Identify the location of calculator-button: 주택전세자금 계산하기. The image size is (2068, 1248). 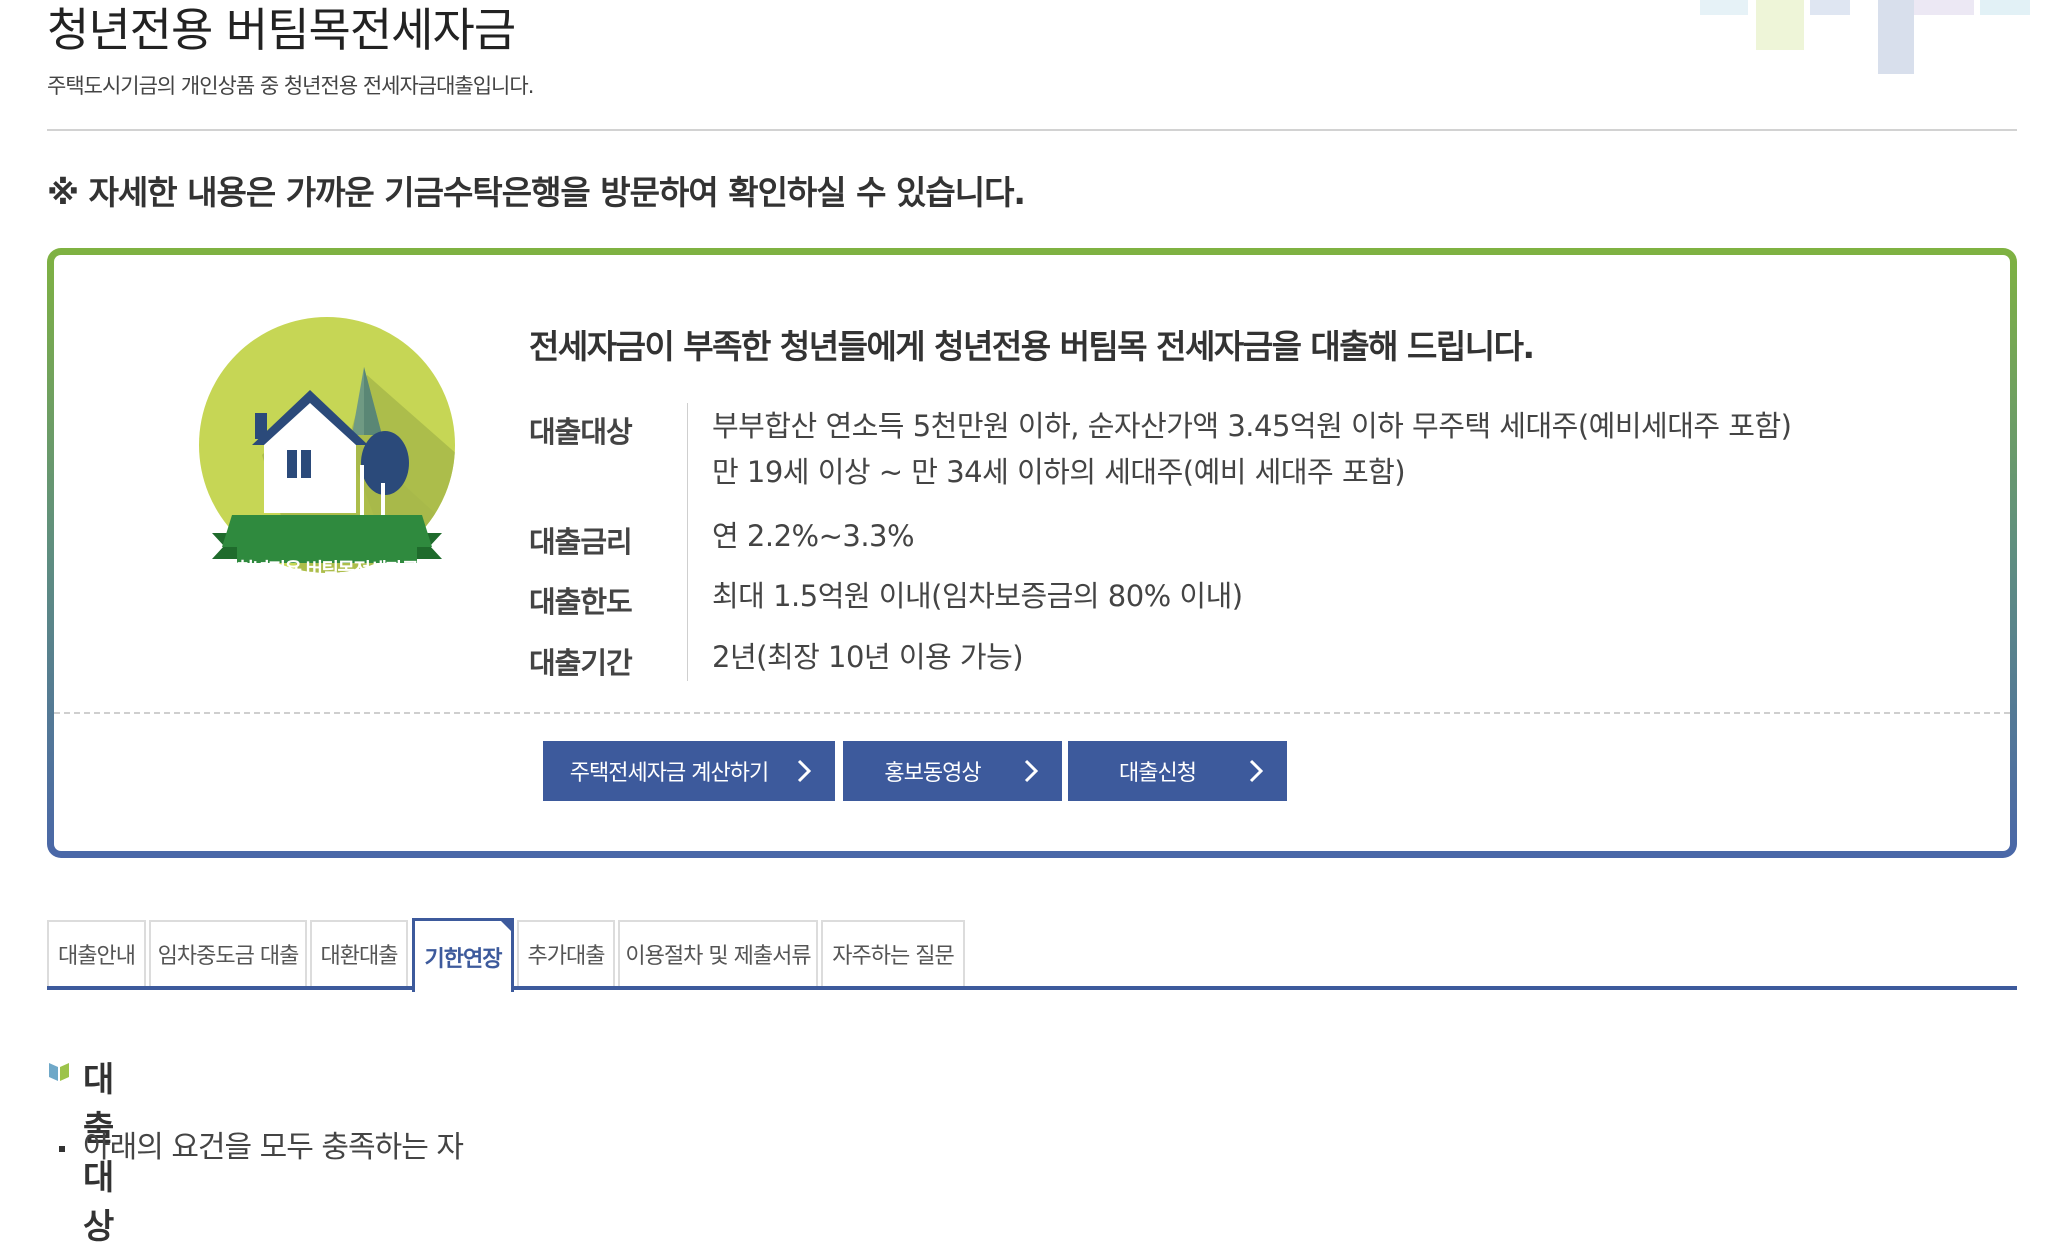
(689, 771).